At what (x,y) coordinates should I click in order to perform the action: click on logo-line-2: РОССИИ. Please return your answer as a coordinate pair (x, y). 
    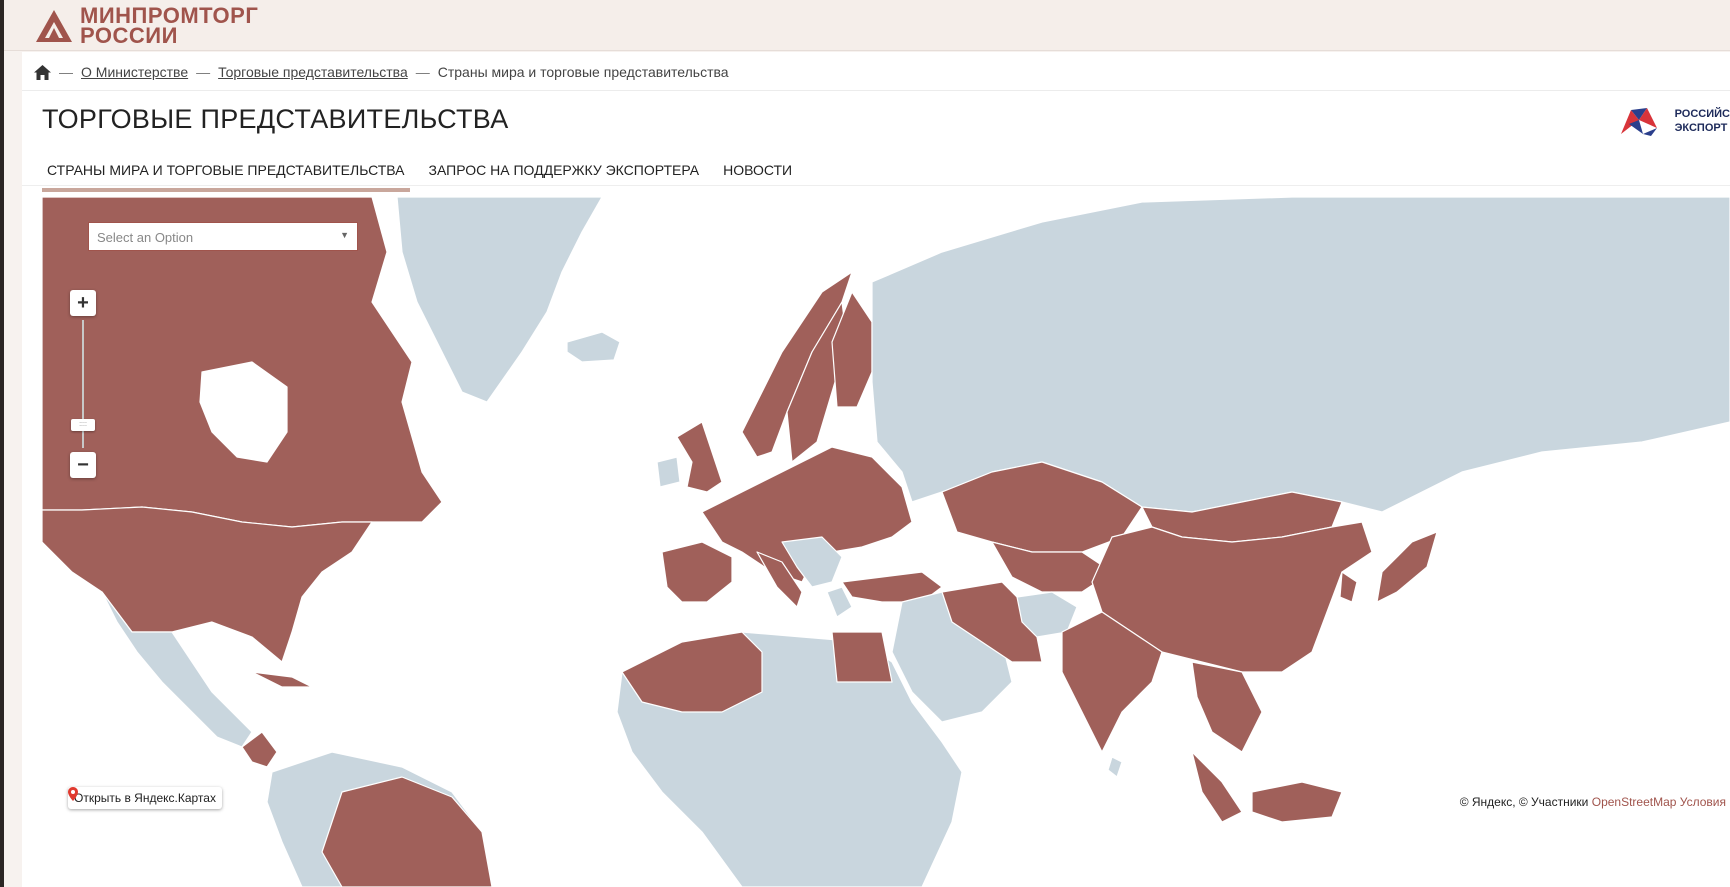
    Looking at the image, I should click on (129, 35).